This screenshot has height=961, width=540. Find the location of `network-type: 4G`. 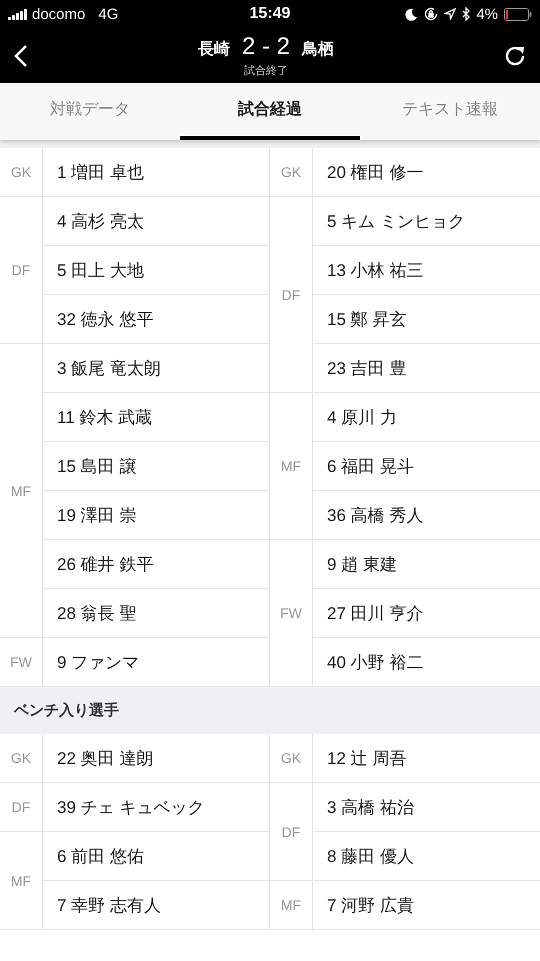

network-type: 4G is located at coordinates (108, 14).